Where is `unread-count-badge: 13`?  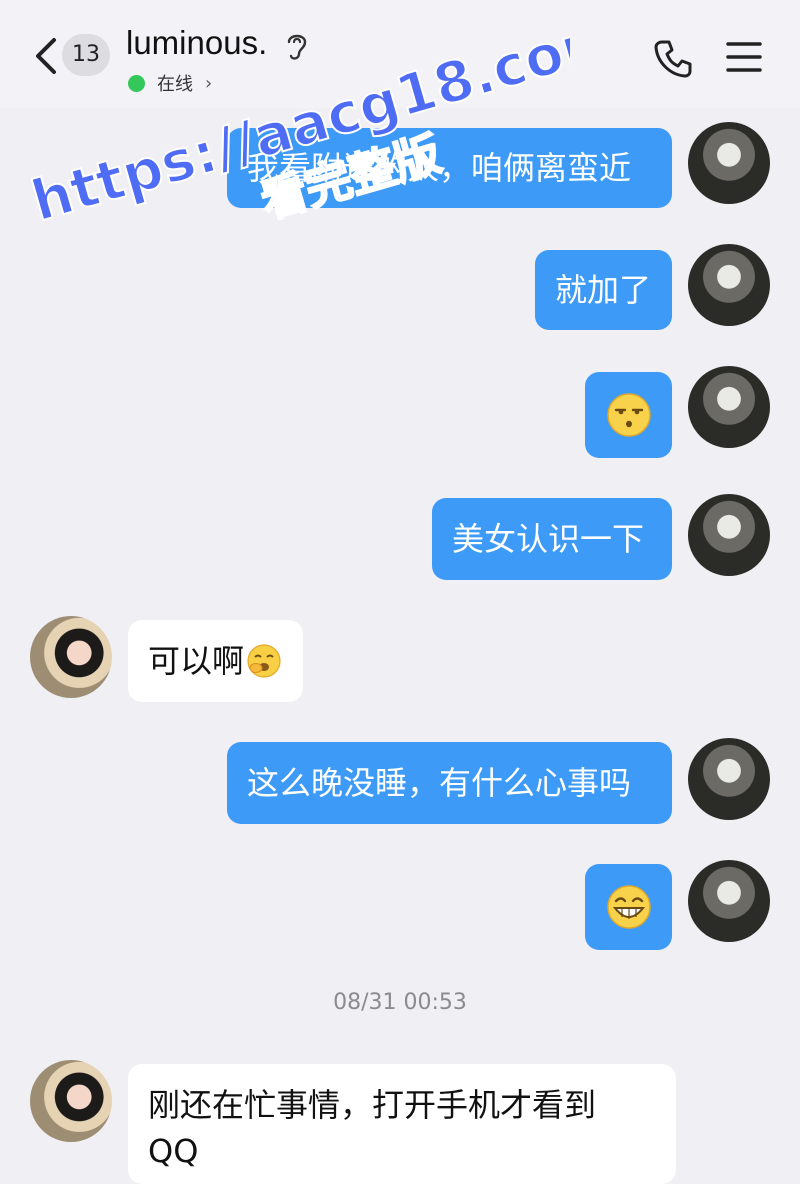
unread-count-badge: 13 is located at coordinates (86, 55).